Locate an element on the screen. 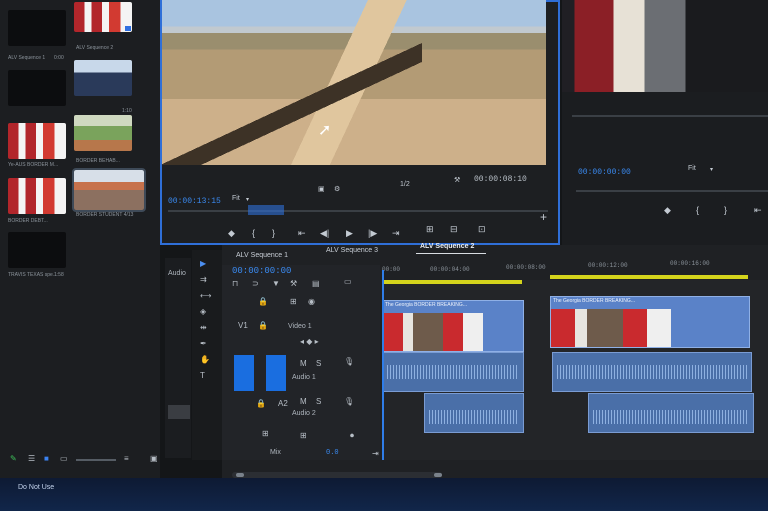 The height and width of the screenshot is (511, 768). icon-view-icon: ■ is located at coordinates (46, 459).